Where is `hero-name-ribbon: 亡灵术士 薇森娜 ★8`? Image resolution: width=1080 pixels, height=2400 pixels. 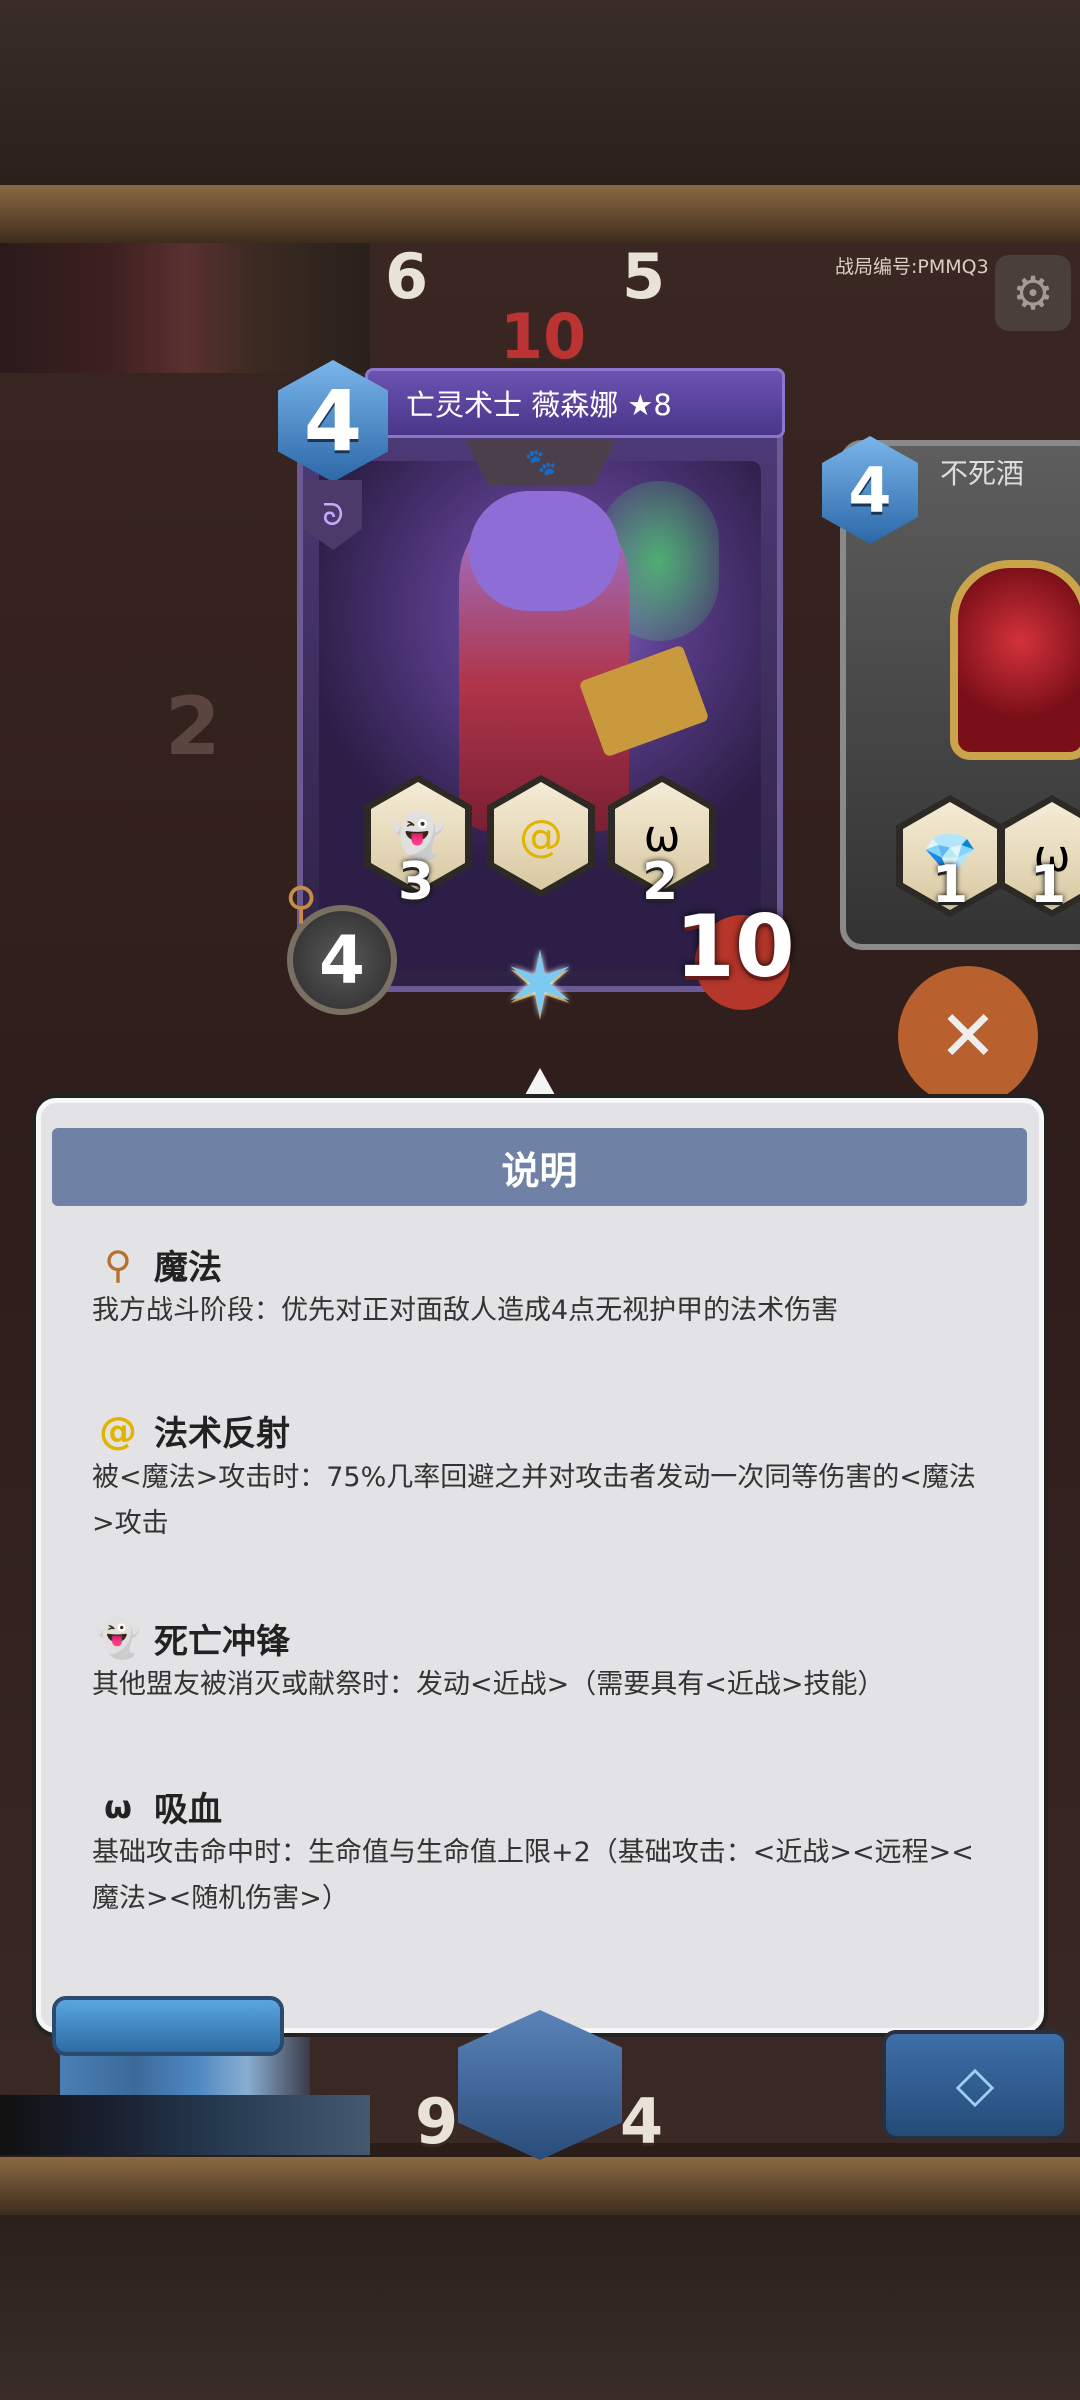 hero-name-ribbon: 亡灵术士 薇森娜 ★8 is located at coordinates (575, 403).